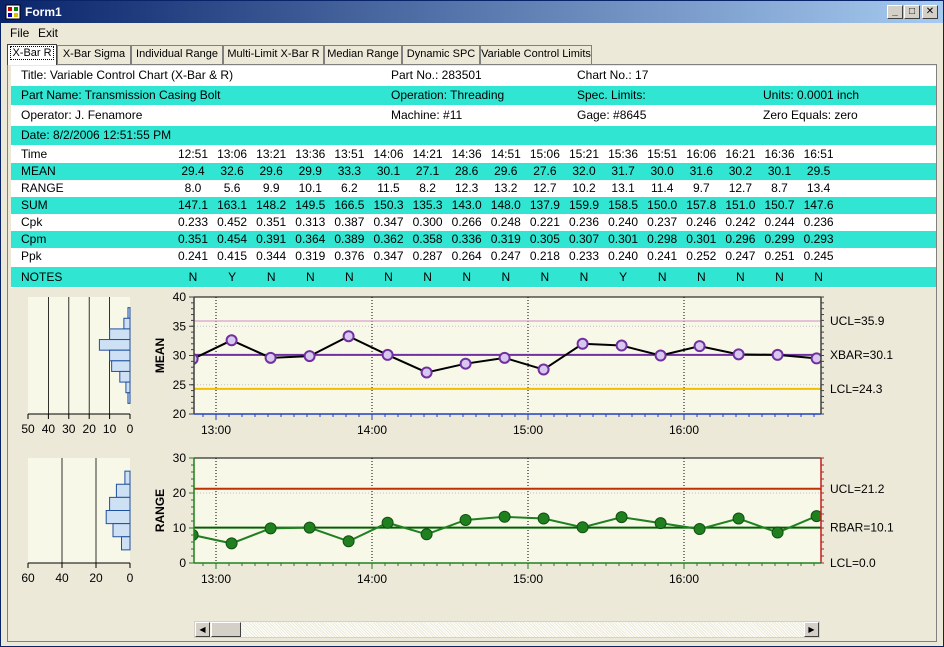 The image size is (944, 647). Describe the element at coordinates (177, 54) in the screenshot. I see `tab-individual-range: Individual Range` at that location.